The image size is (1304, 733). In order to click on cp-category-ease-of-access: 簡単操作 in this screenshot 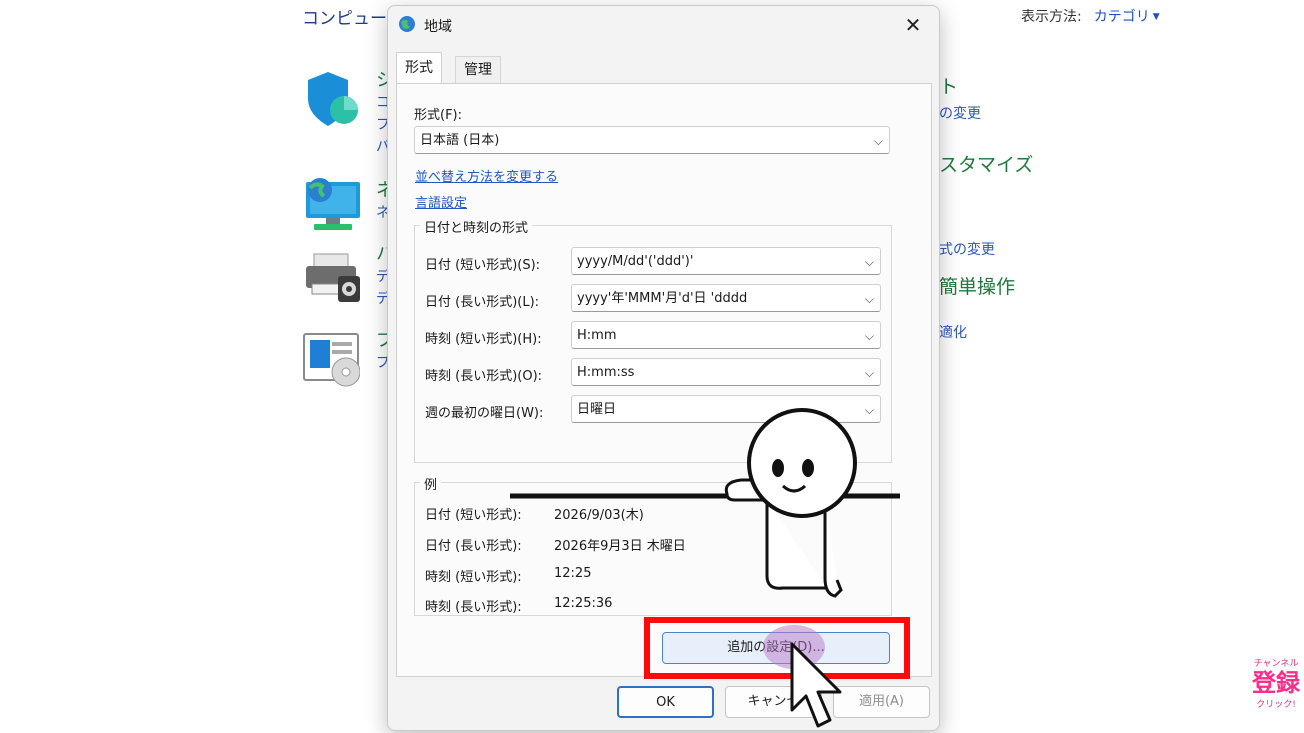, I will do `click(977, 285)`.